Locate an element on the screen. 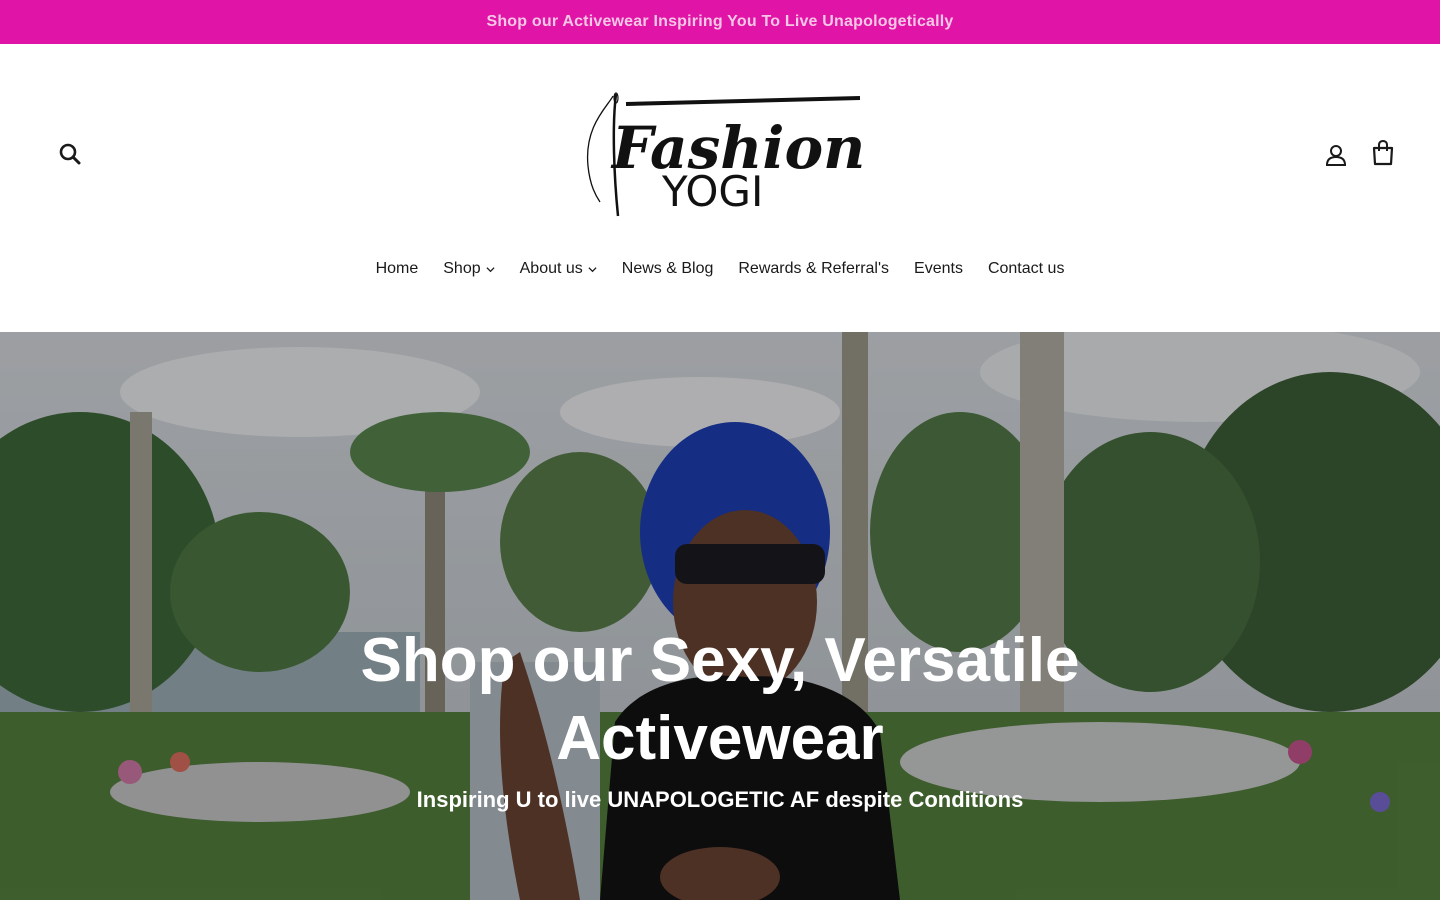 This screenshot has width=1440, height=900. cart-button is located at coordinates (1383, 153).